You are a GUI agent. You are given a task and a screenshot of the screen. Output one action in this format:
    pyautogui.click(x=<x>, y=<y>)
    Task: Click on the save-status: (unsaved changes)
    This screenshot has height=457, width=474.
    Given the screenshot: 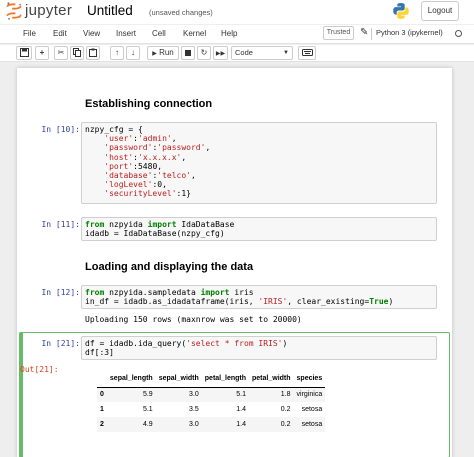 What is the action you would take?
    pyautogui.click(x=181, y=12)
    